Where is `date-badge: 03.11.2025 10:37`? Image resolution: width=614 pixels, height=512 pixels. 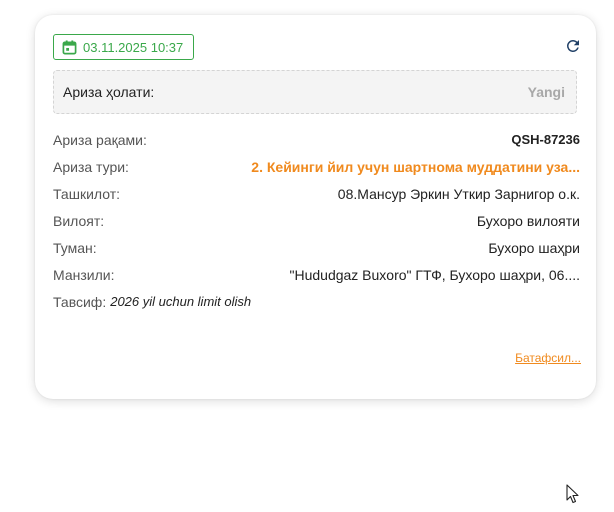 date-badge: 03.11.2025 10:37 is located at coordinates (124, 47).